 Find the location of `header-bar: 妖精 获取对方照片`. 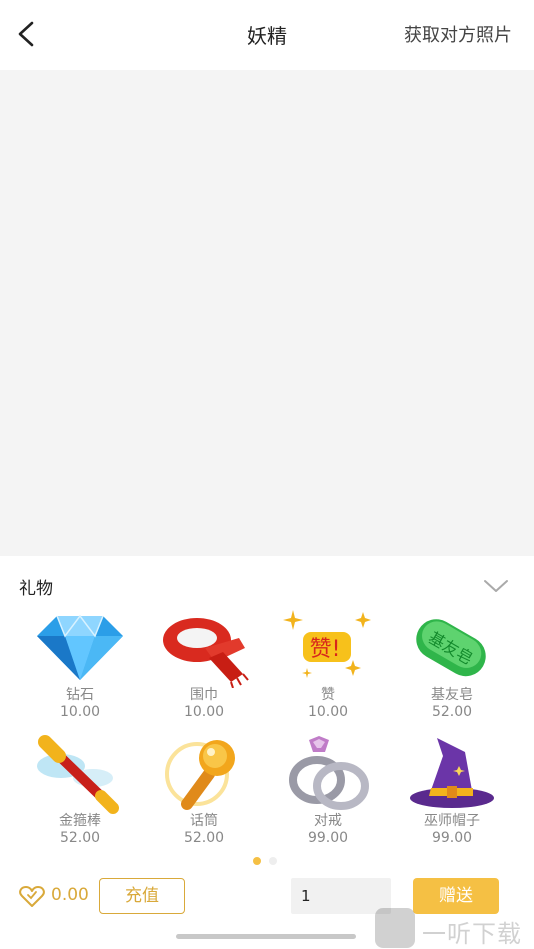

header-bar: 妖精 获取对方照片 is located at coordinates (267, 35).